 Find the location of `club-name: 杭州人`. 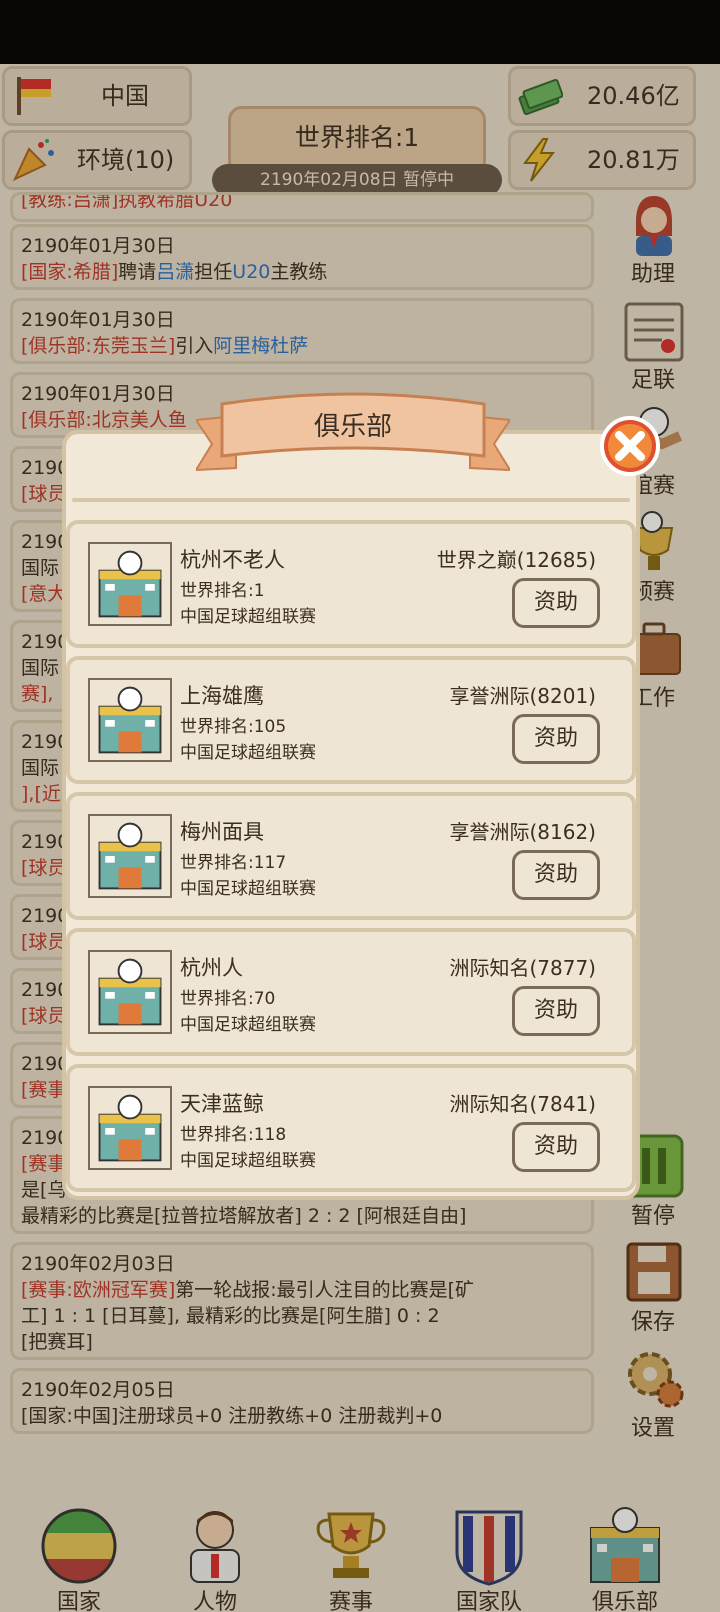

club-name: 杭州人 is located at coordinates (211, 968).